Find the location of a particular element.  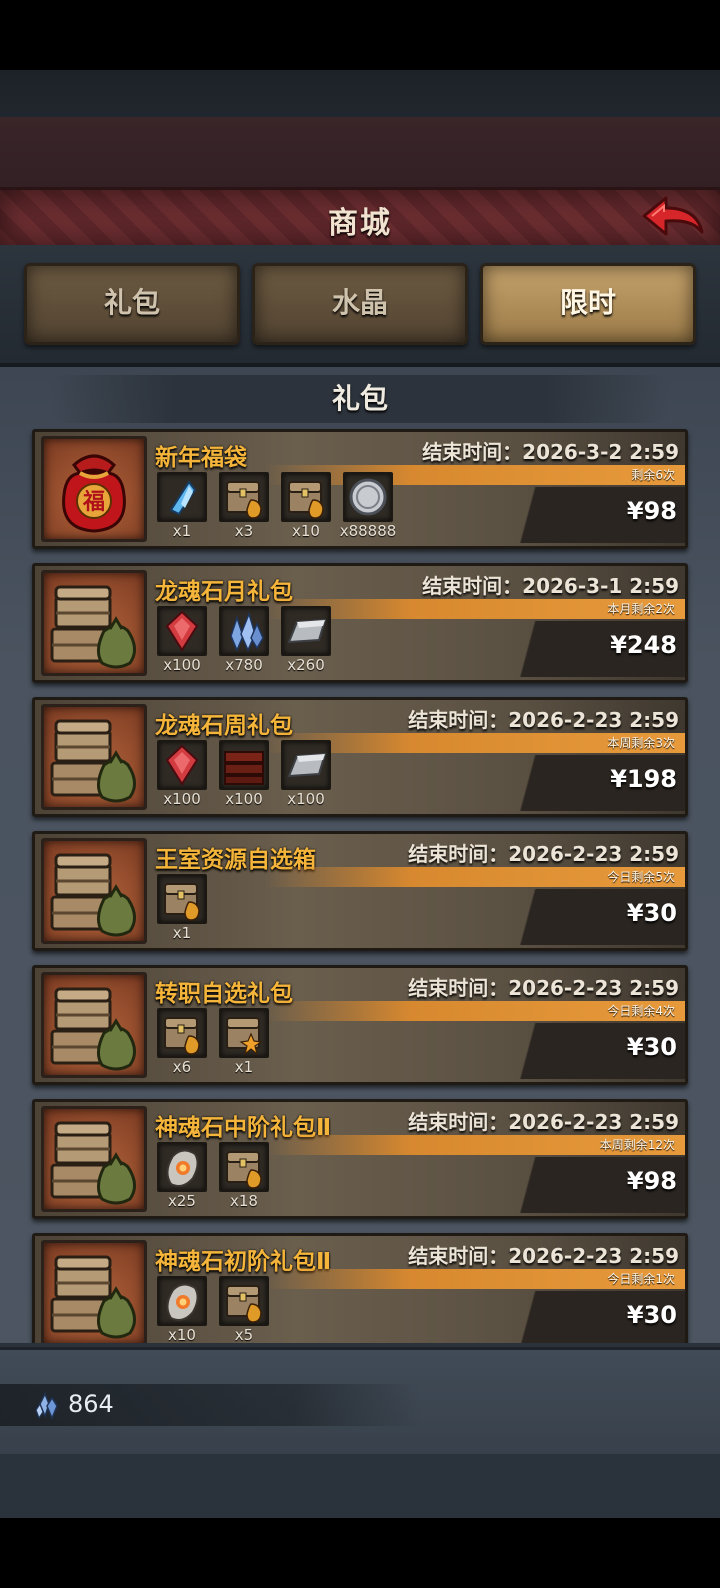

purchase-limit: 今日剩余5次 is located at coordinates (641, 877).